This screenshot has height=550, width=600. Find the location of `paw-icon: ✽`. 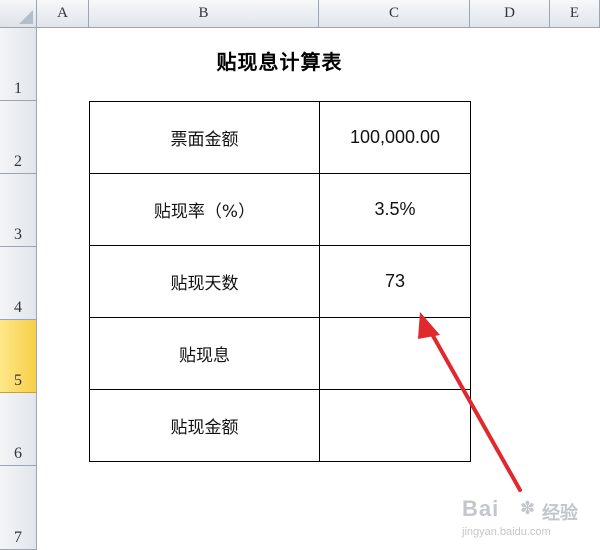

paw-icon: ✽ is located at coordinates (528, 508).